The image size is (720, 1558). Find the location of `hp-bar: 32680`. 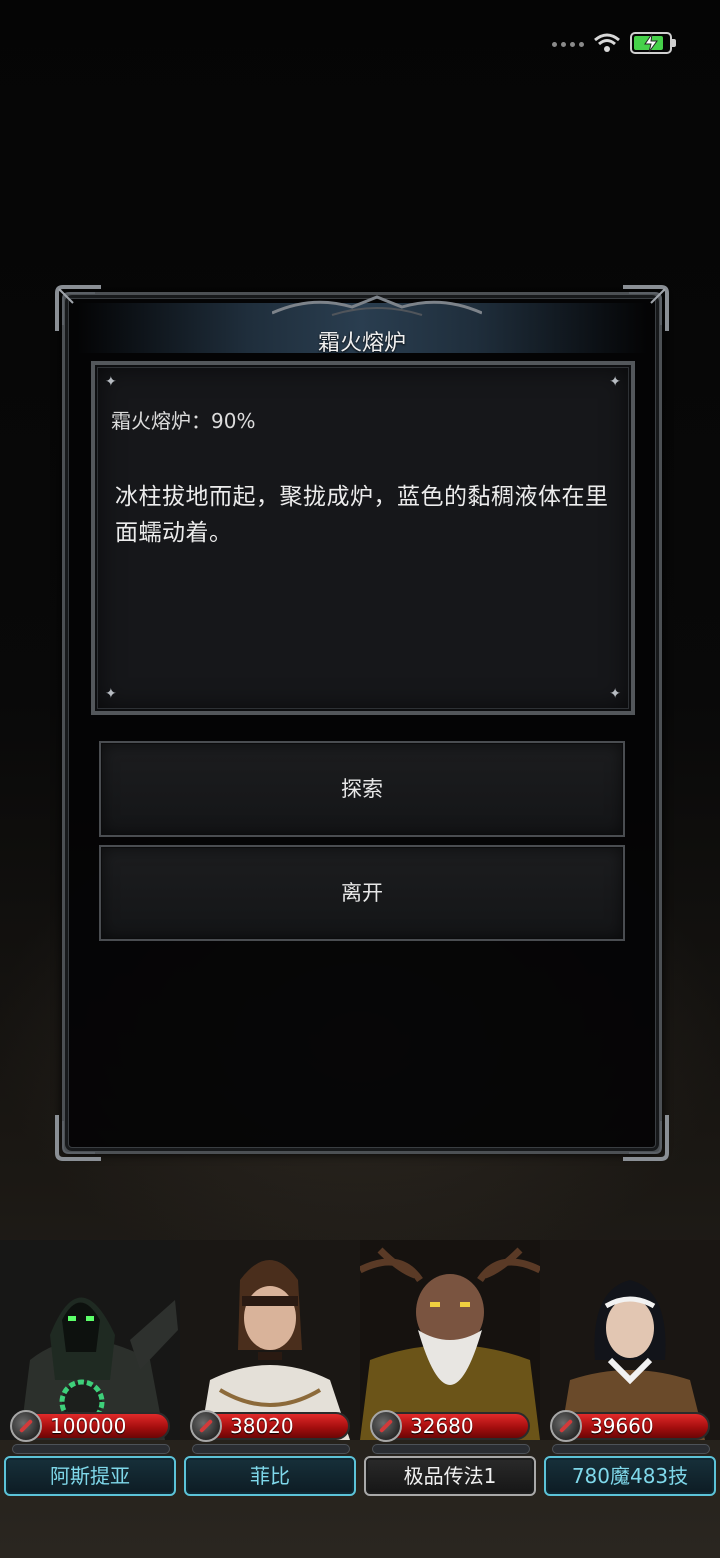

hp-bar: 32680 is located at coordinates (450, 1426).